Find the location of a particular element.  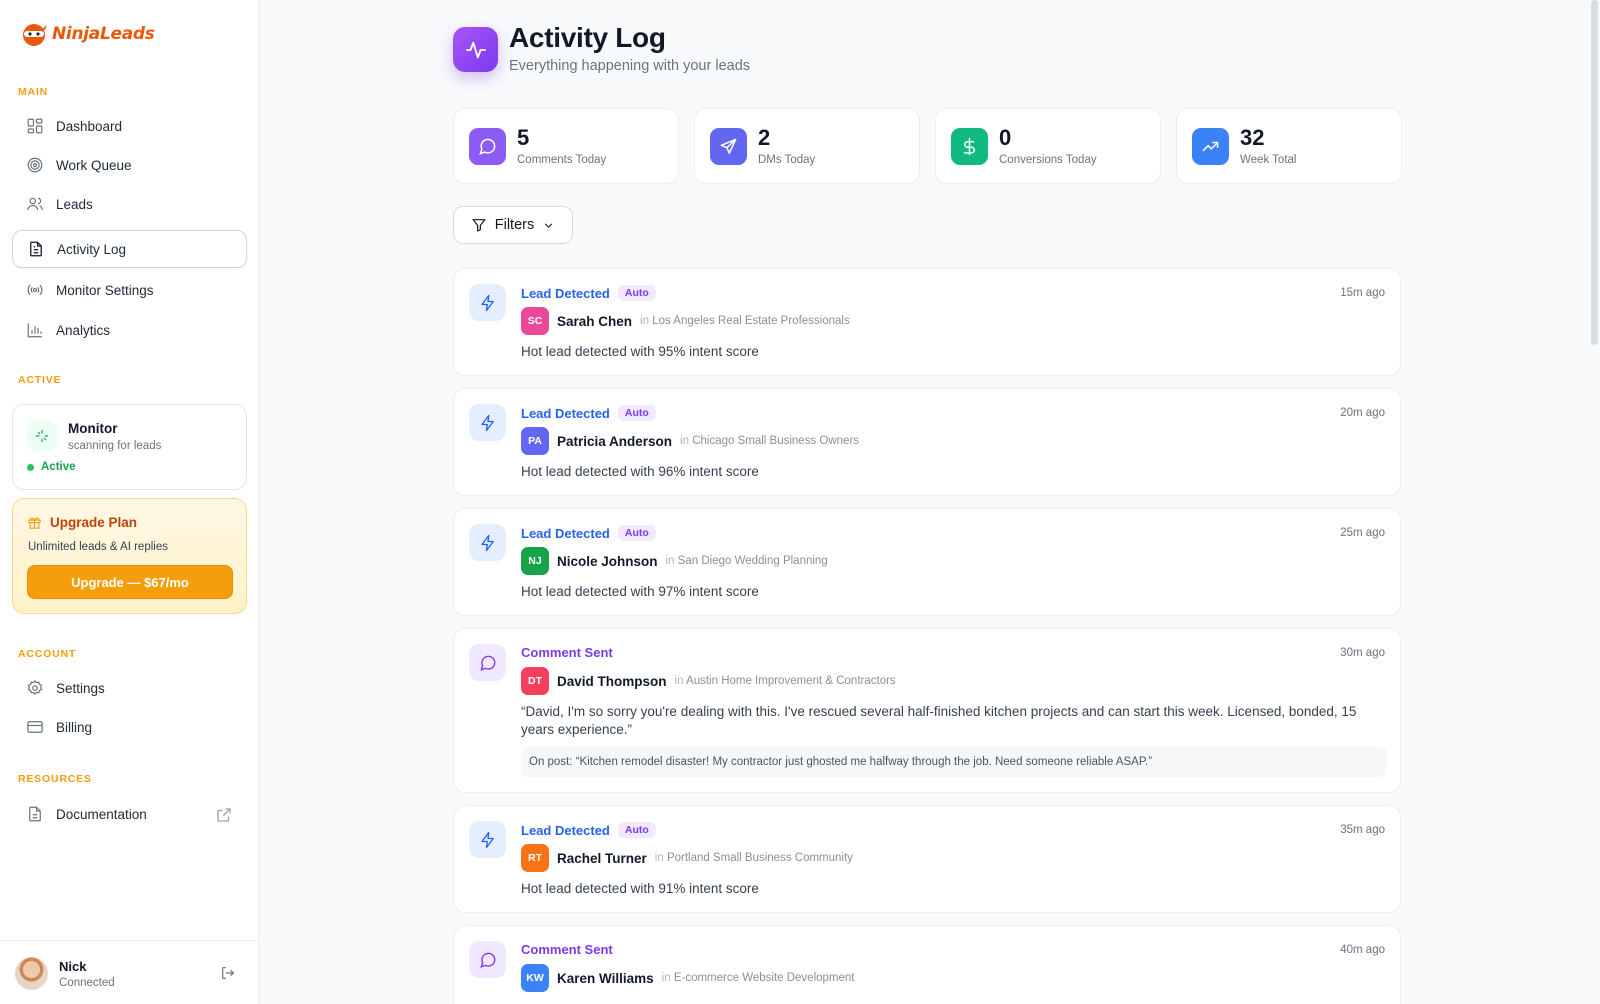

scrollbar is located at coordinates (1594, 172).